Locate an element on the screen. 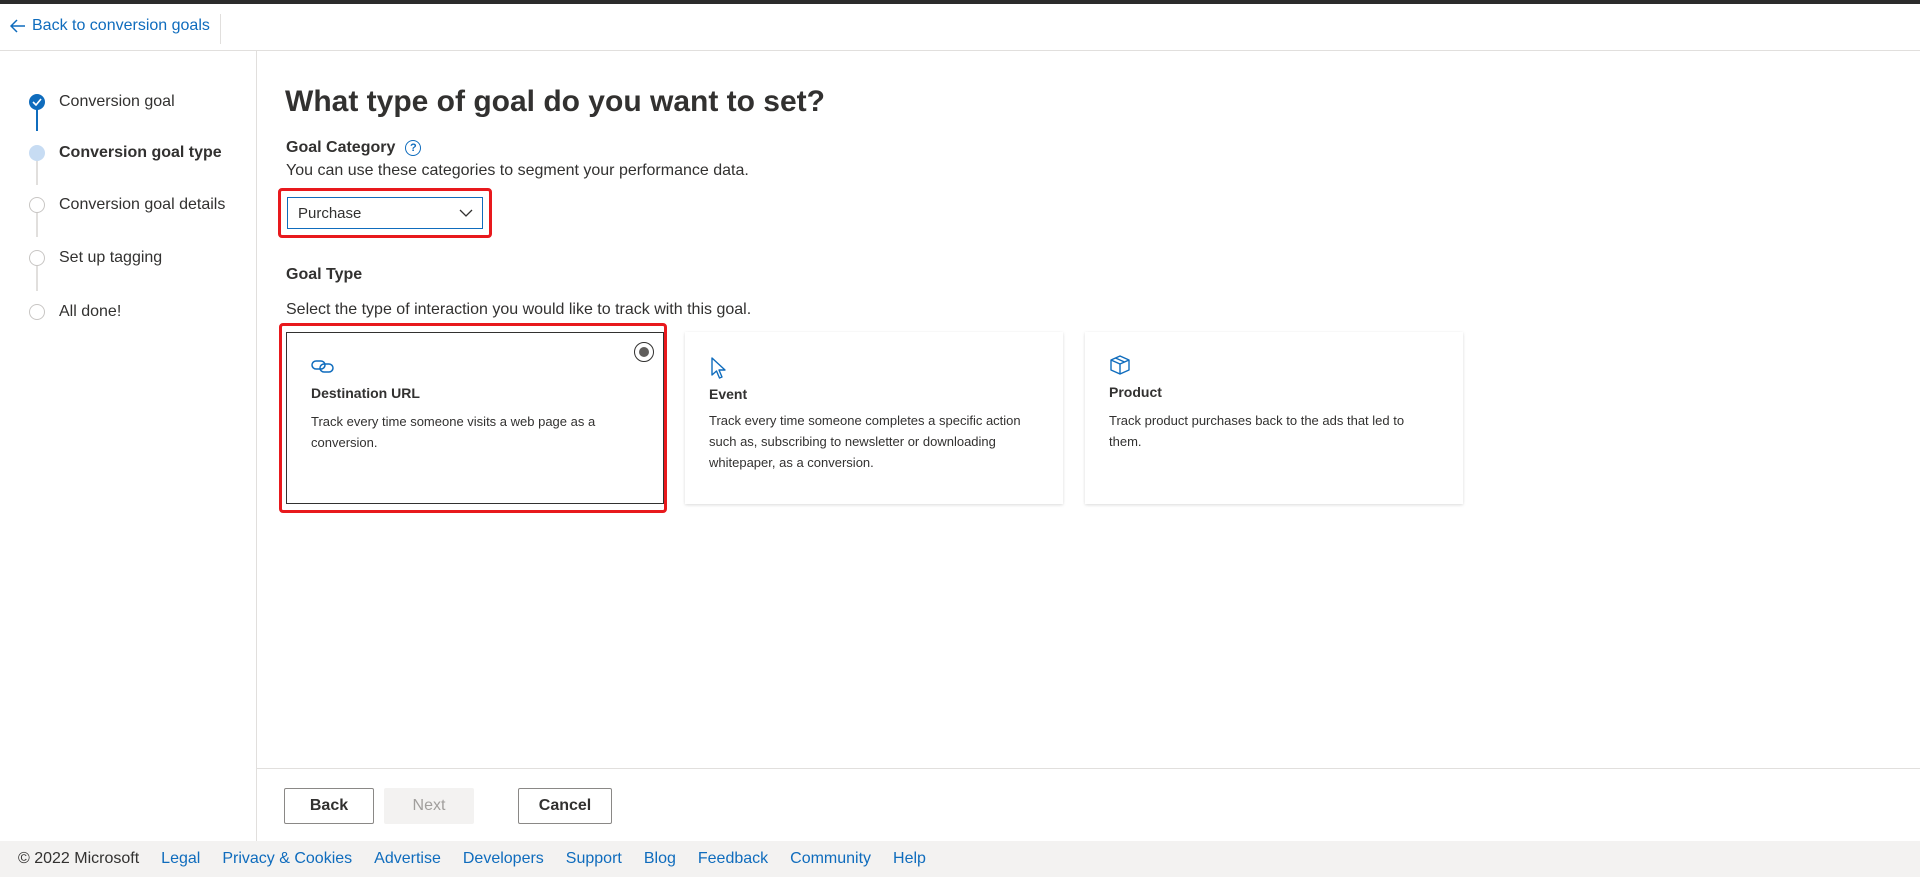  goal-category-dropdown: Purchase is located at coordinates (385, 213).